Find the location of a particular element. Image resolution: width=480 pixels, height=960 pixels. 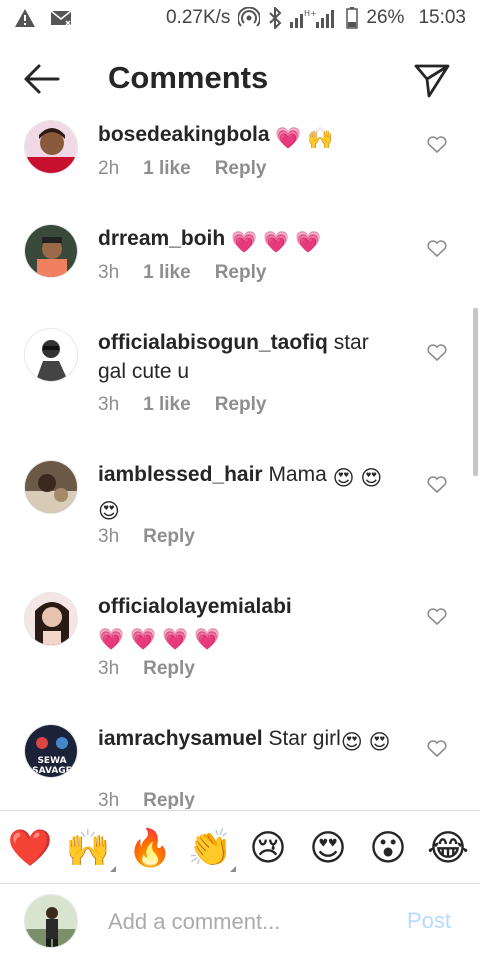

clock: 15:03 is located at coordinates (442, 17).